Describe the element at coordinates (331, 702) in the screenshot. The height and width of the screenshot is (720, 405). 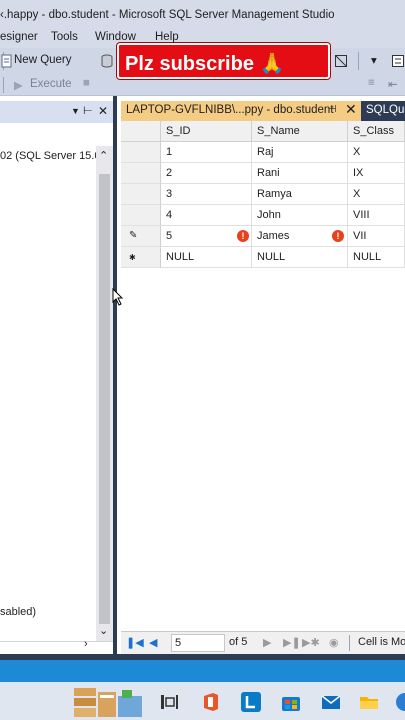
I see `mail-icon` at that location.